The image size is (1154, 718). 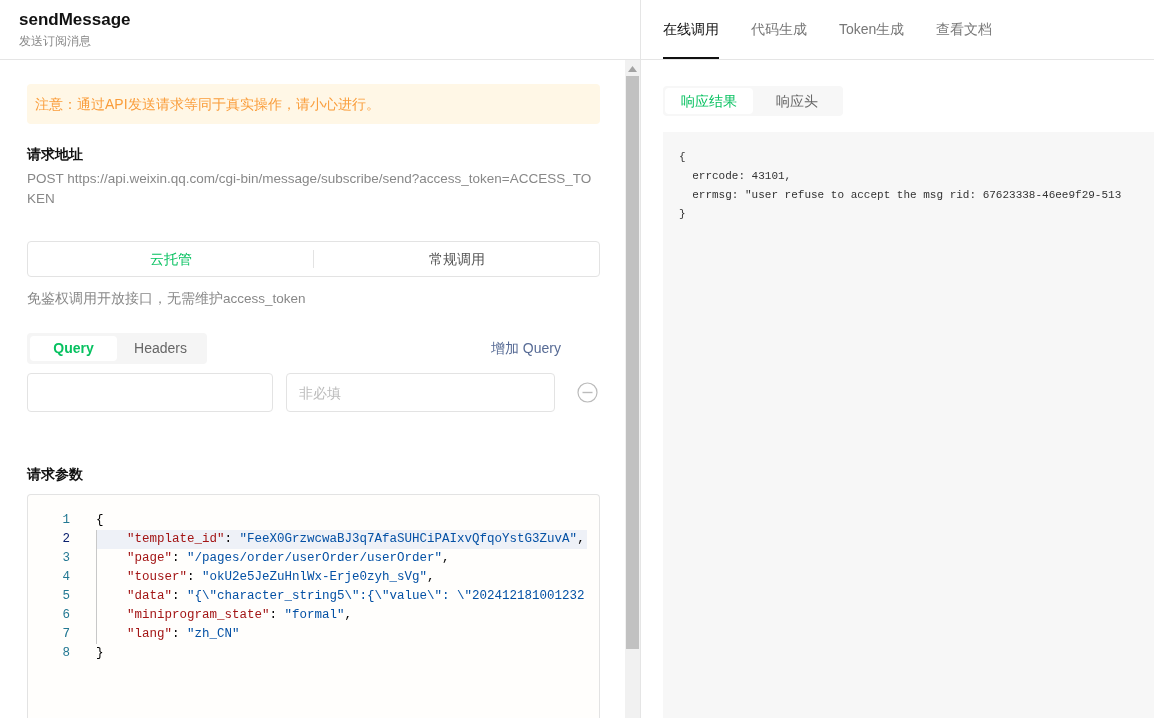 I want to click on main-tab: Token生成, so click(x=872, y=29).